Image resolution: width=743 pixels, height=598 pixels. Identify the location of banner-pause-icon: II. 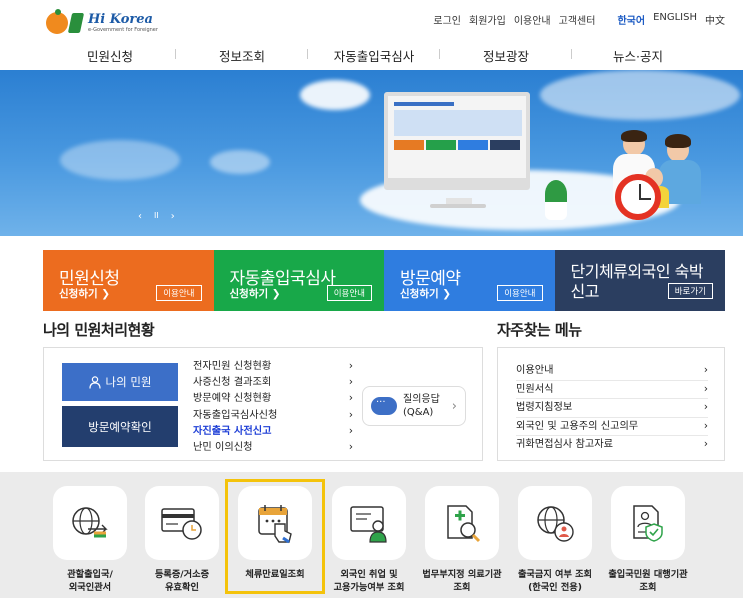
(156, 216).